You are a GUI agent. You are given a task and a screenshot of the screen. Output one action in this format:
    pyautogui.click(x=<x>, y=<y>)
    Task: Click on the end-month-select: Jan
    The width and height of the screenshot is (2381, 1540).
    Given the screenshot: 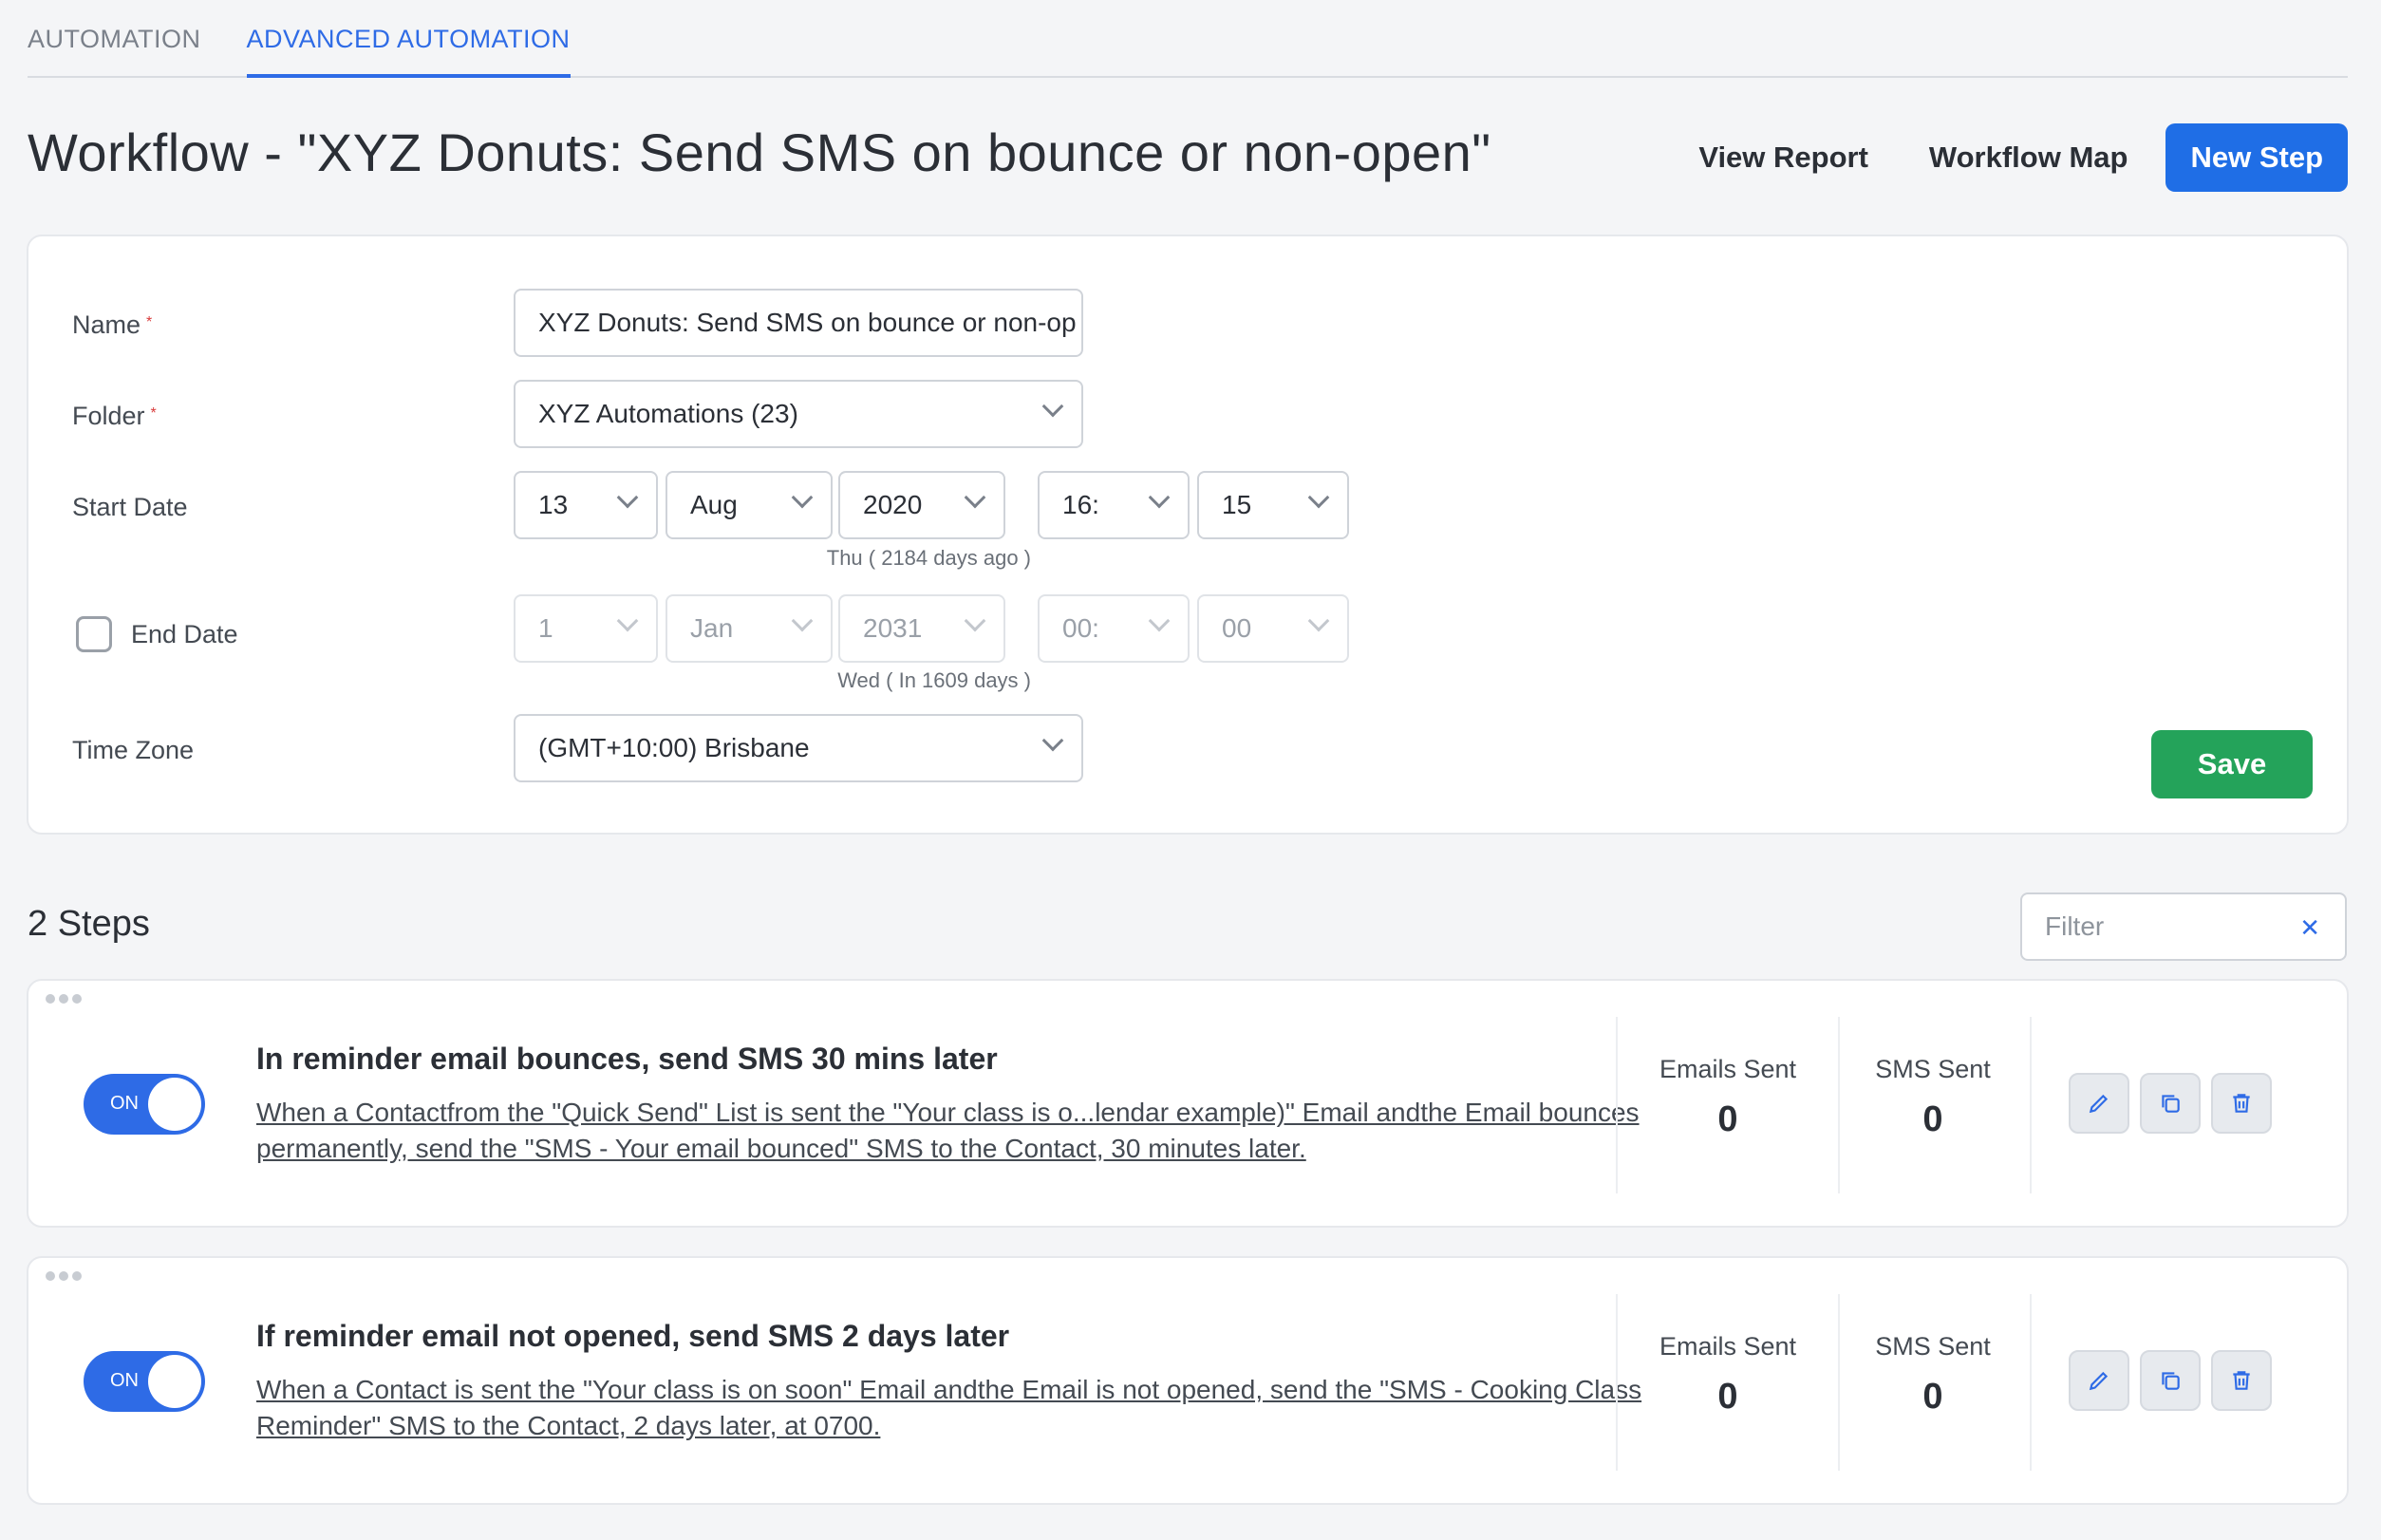 What is the action you would take?
    pyautogui.click(x=750, y=628)
    